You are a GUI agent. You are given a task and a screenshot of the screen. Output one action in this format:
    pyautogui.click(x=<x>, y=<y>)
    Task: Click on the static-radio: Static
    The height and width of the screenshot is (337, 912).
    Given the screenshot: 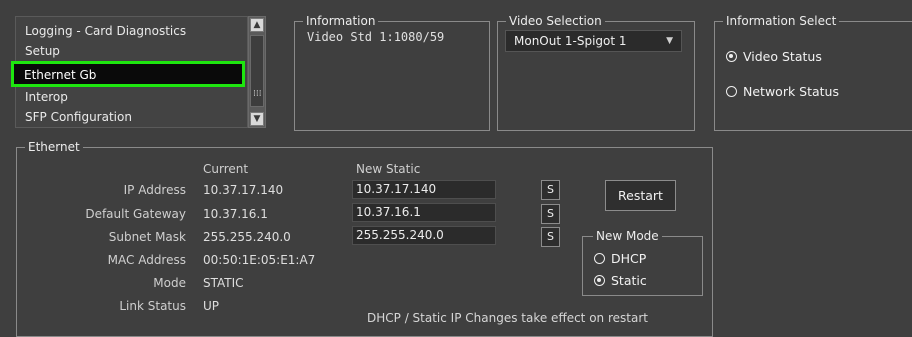 What is the action you would take?
    pyautogui.click(x=620, y=281)
    